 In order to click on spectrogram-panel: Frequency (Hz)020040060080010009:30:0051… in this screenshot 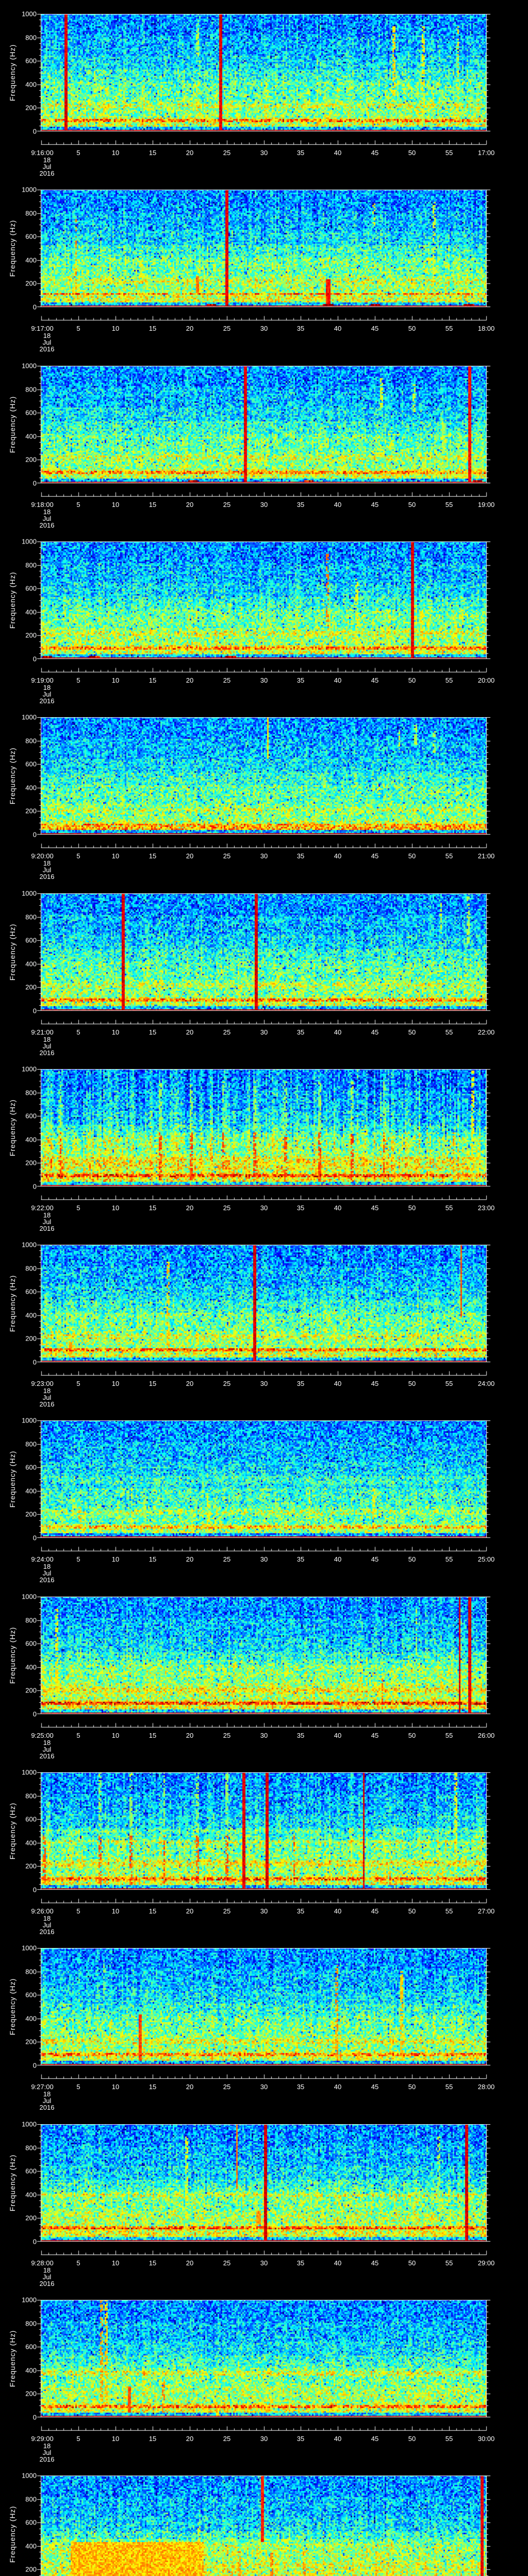, I will do `click(264, 2524)`.